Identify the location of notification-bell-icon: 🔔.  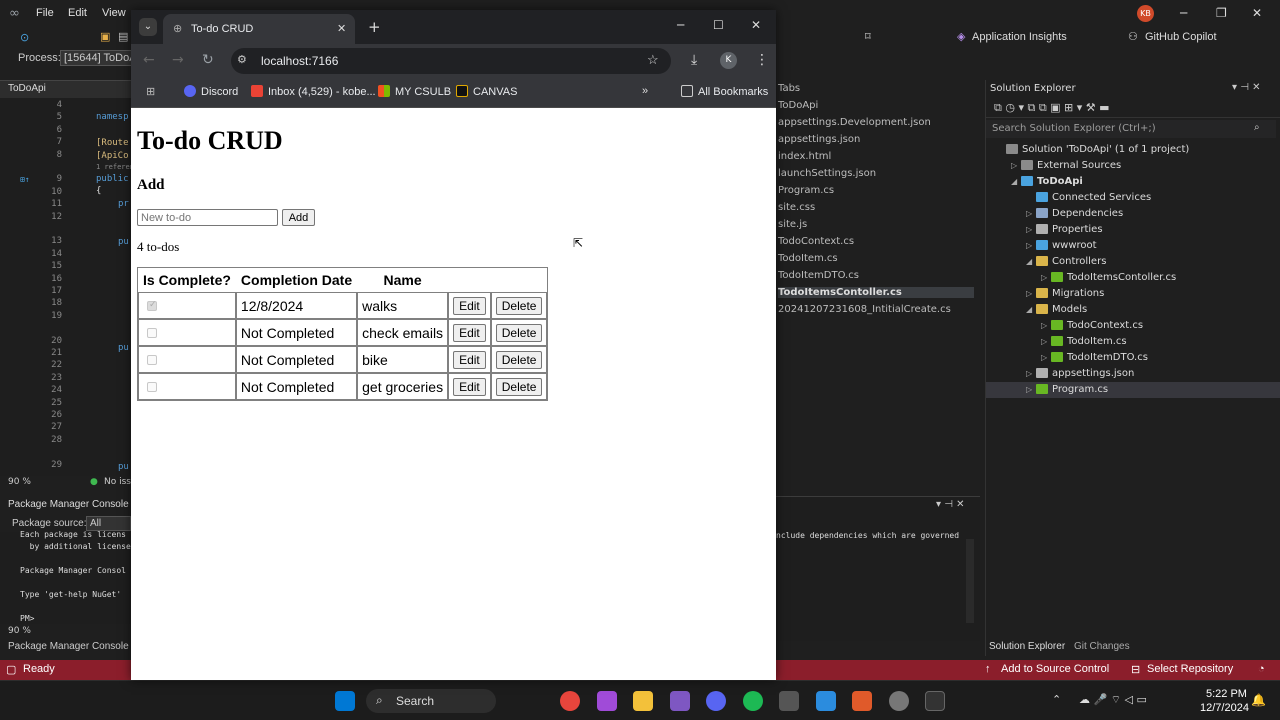
(1258, 700).